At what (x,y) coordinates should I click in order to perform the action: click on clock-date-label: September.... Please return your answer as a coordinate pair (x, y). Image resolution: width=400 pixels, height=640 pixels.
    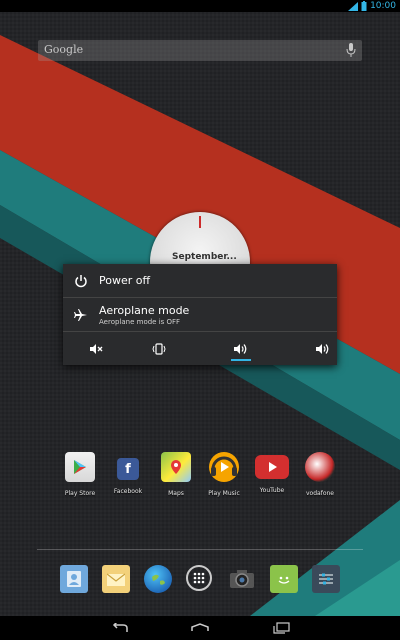
    Looking at the image, I should click on (204, 257).